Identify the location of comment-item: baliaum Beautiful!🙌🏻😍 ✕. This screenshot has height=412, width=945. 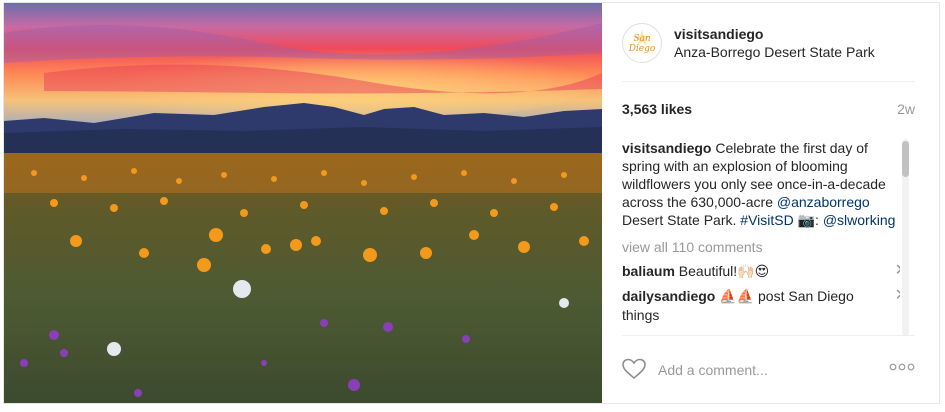
(761, 271).